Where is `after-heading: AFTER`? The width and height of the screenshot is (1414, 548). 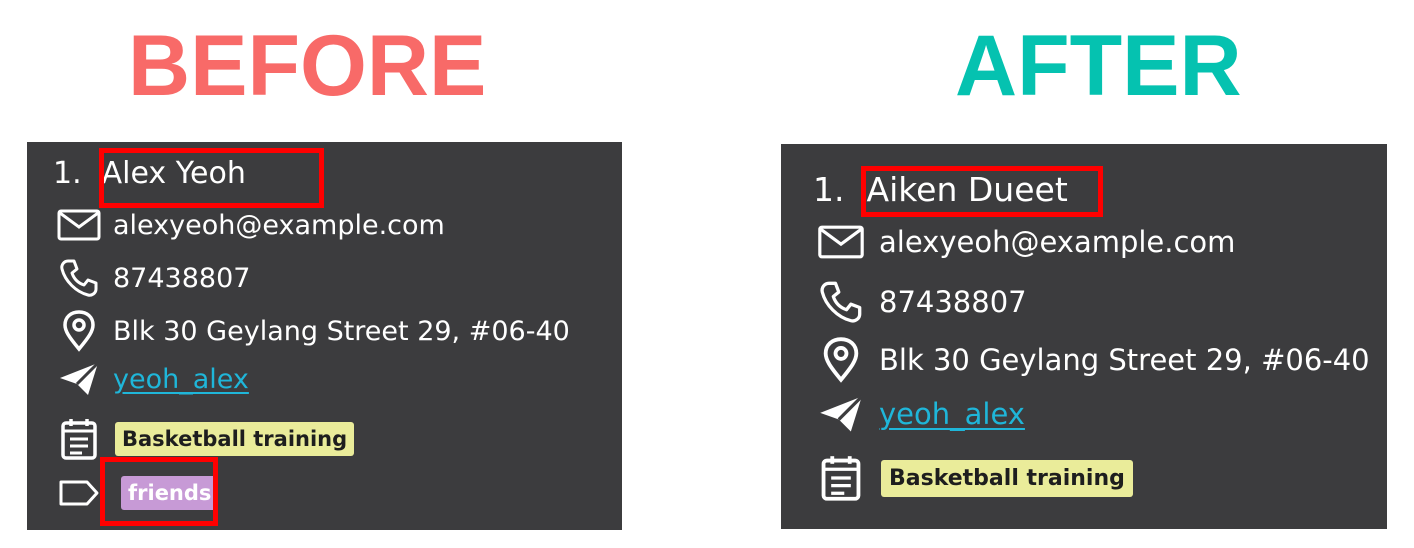
after-heading: AFTER is located at coordinates (1098, 66).